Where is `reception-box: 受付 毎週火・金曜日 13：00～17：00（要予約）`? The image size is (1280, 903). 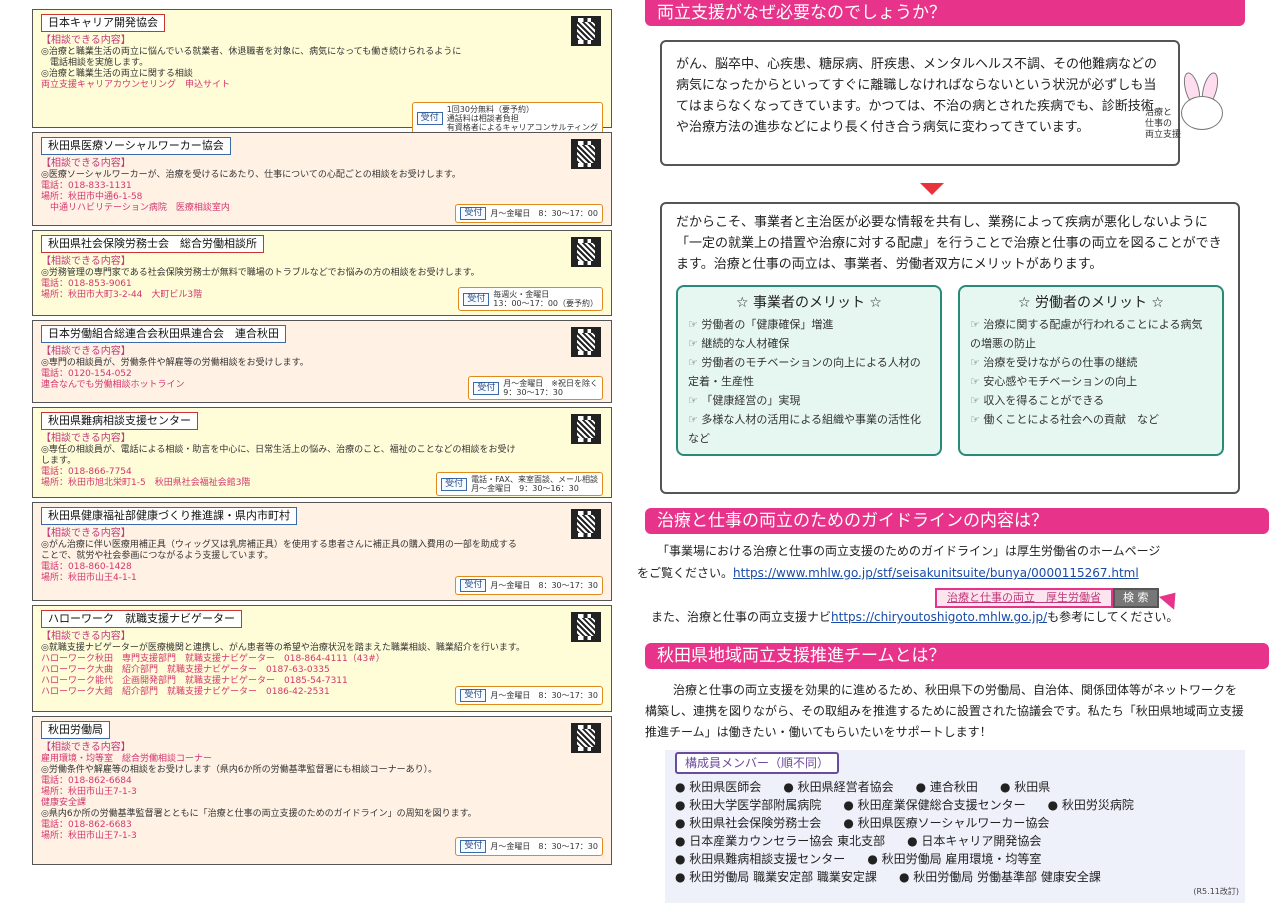 reception-box: 受付 毎週火・金曜日 13：00～17：00（要予約） is located at coordinates (530, 299).